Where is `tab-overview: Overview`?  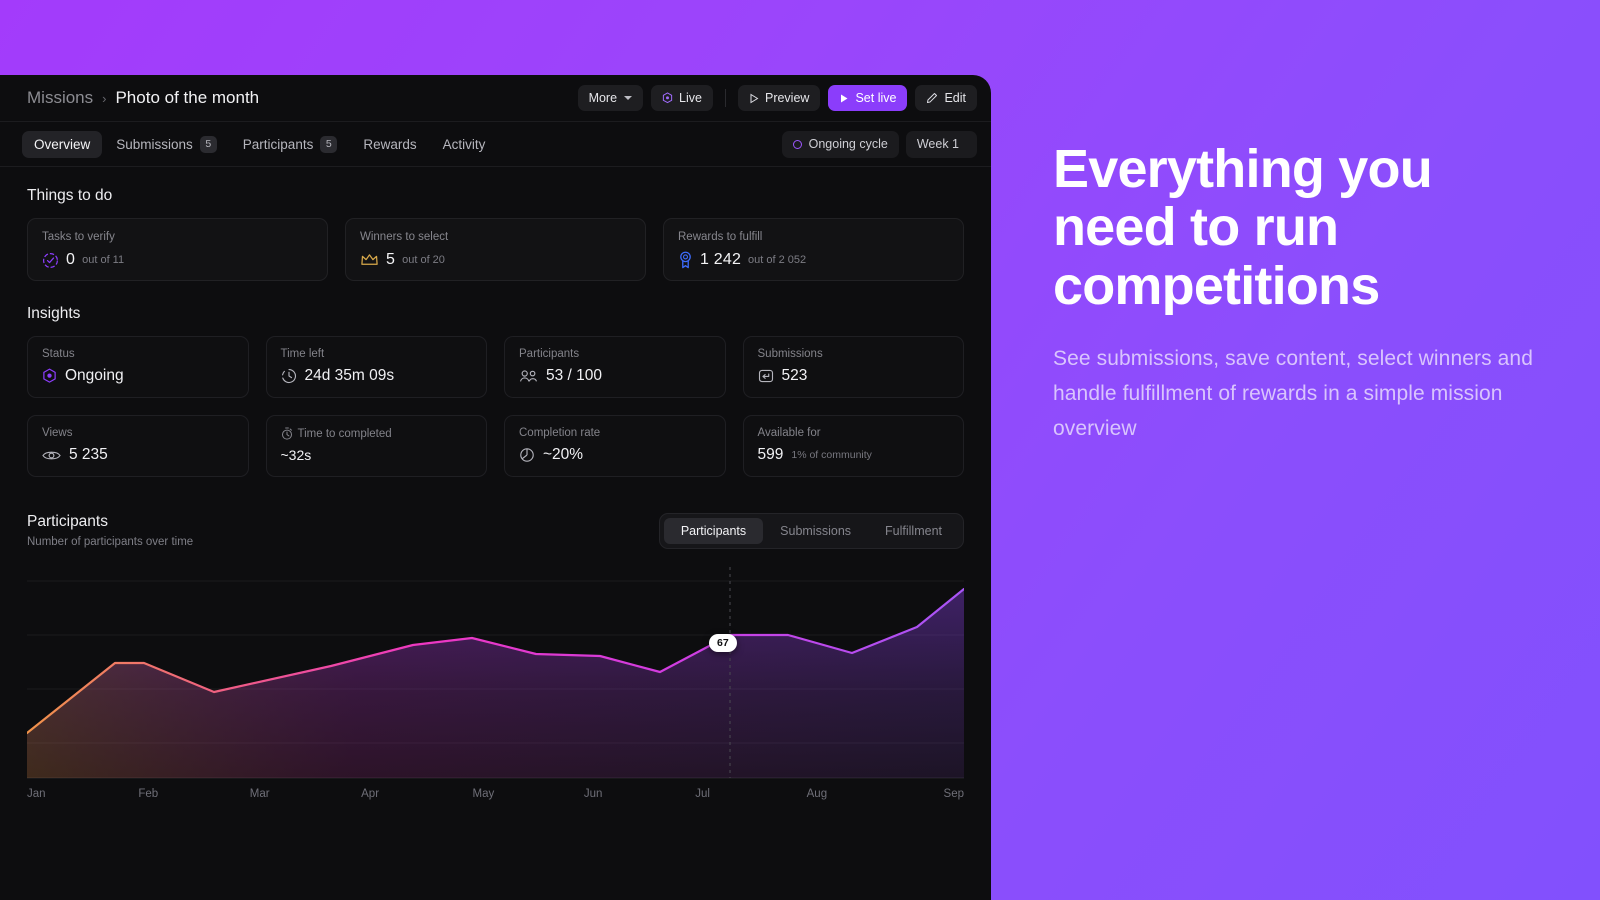 tab-overview: Overview is located at coordinates (62, 144).